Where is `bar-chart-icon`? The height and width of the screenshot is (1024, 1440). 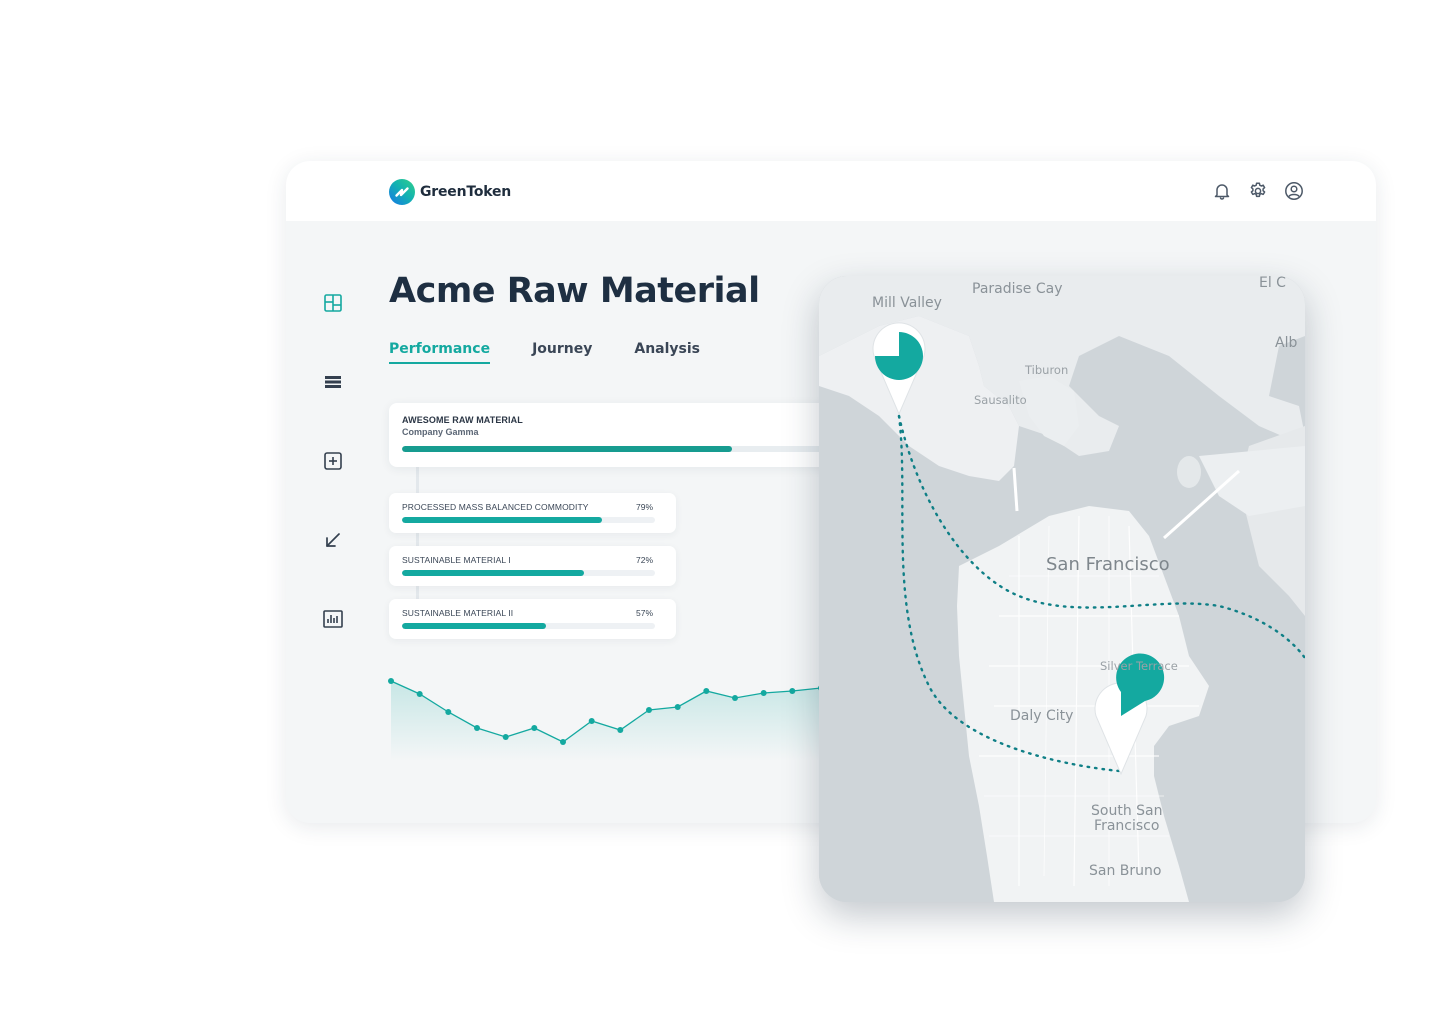 bar-chart-icon is located at coordinates (333, 619).